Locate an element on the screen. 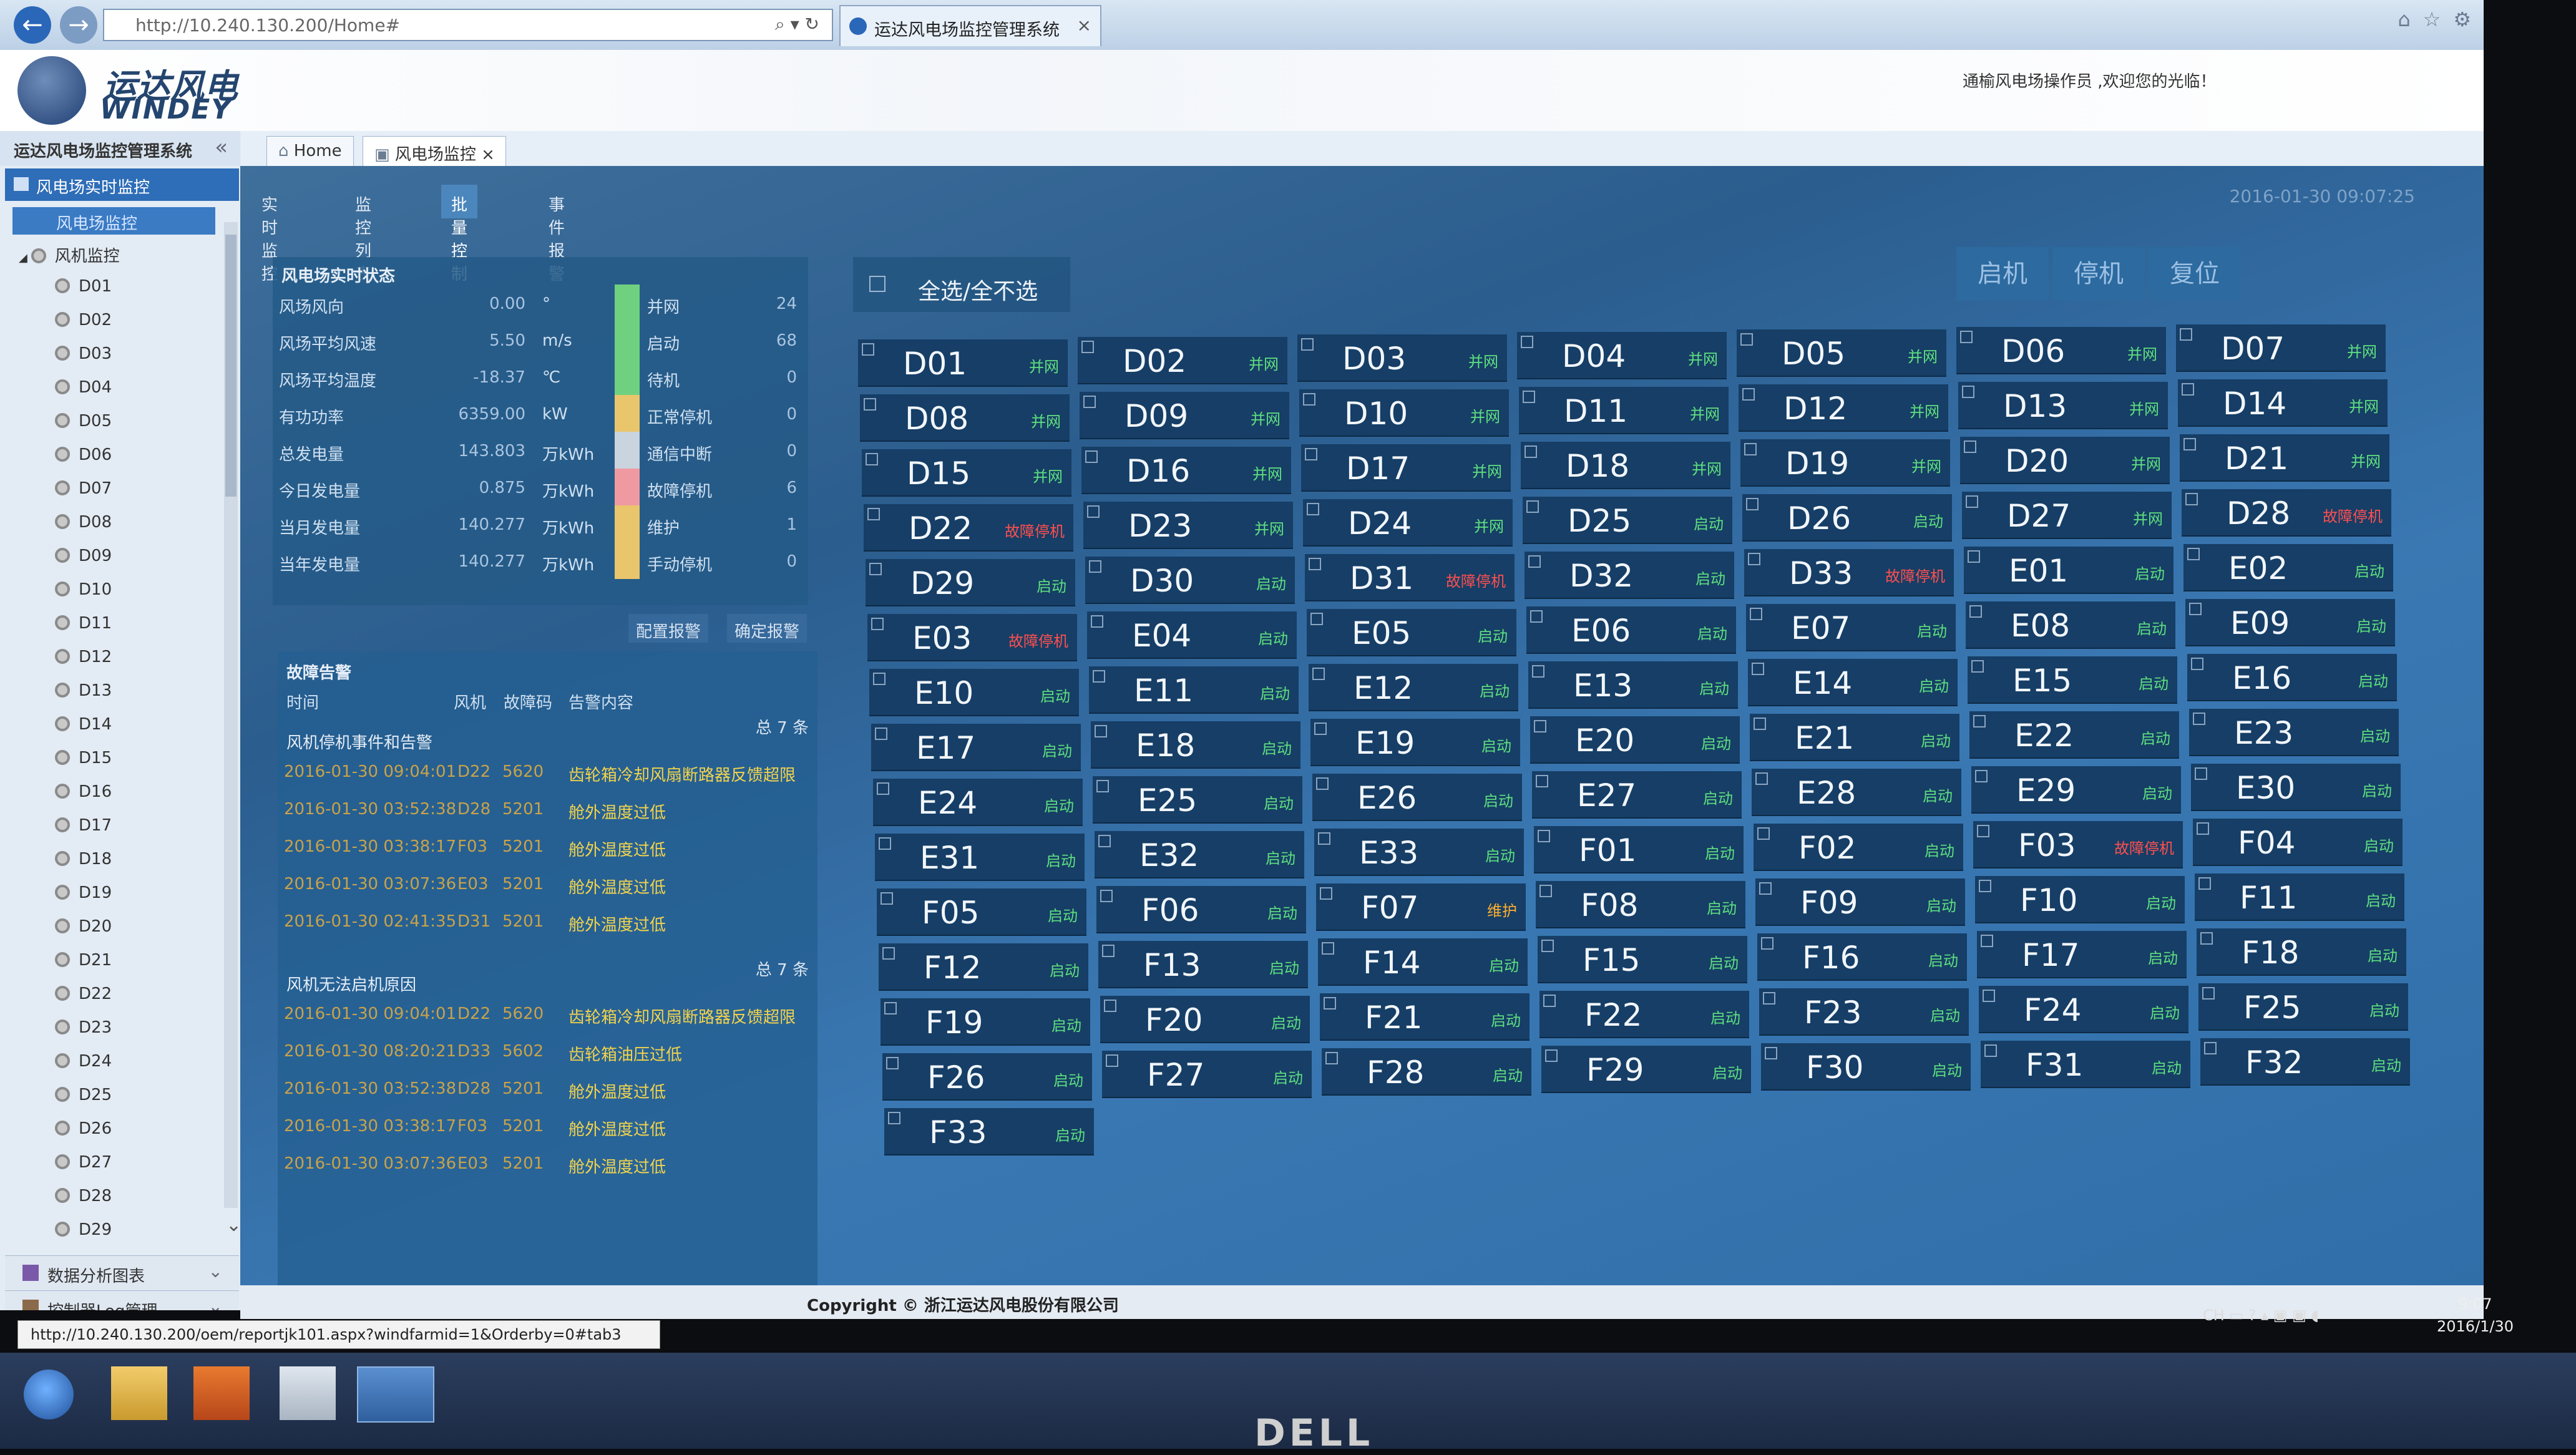  sidebar-item-d24: D24 is located at coordinates (83, 1061).